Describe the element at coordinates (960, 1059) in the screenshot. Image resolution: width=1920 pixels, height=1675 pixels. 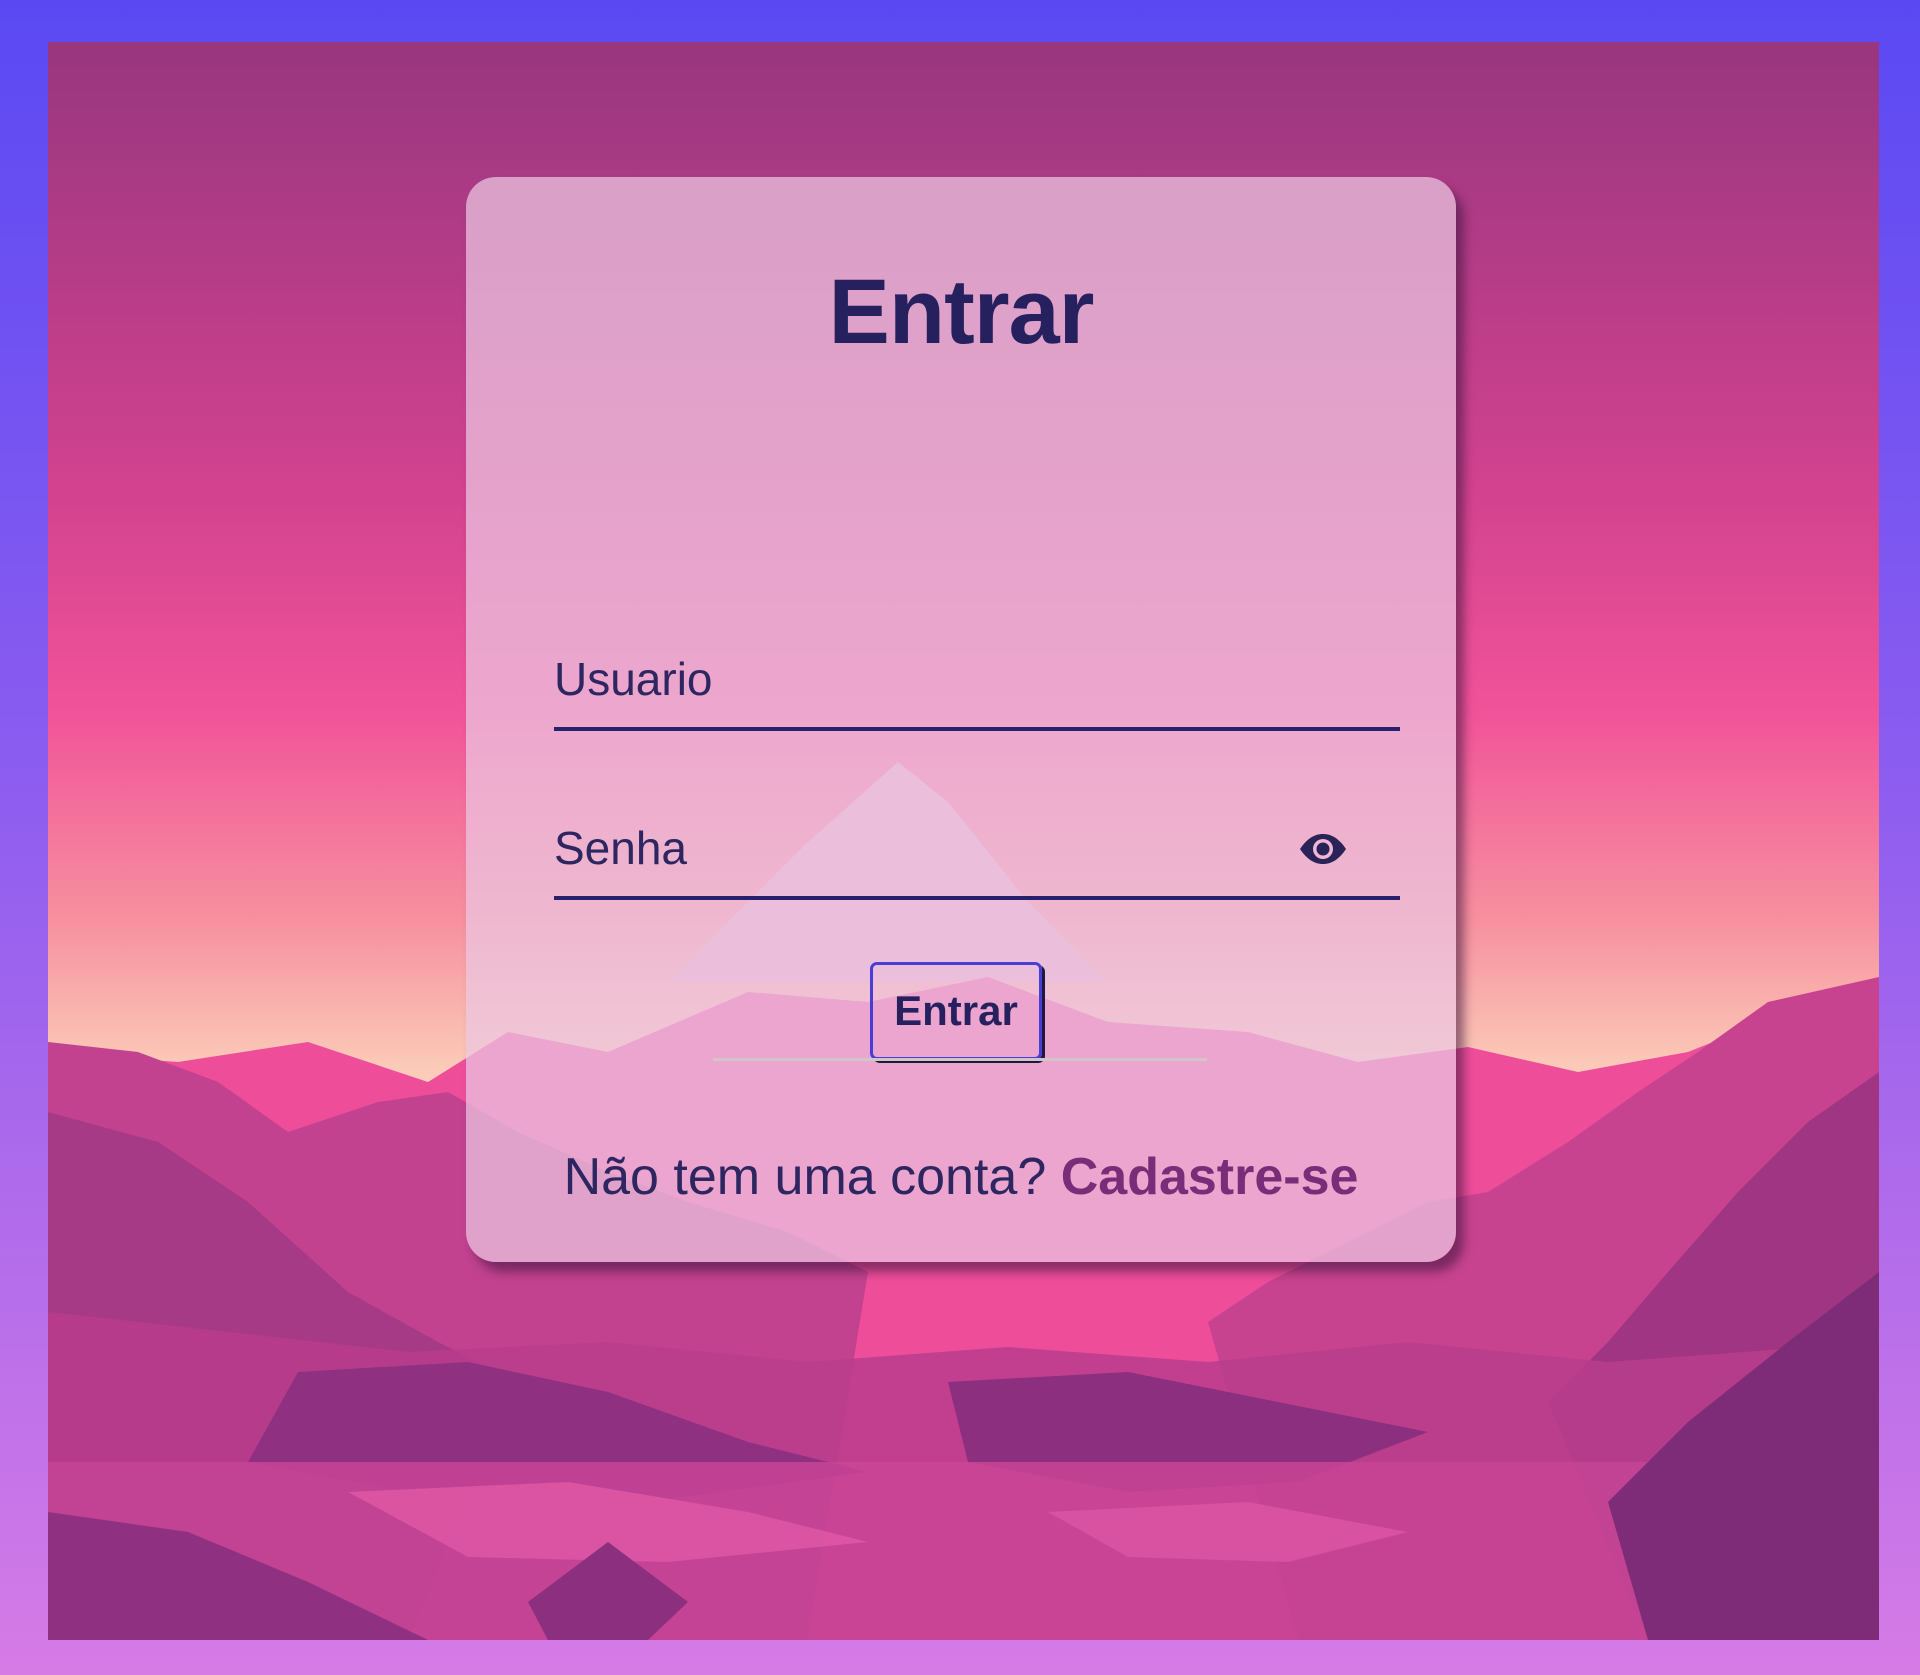
I see `divider` at that location.